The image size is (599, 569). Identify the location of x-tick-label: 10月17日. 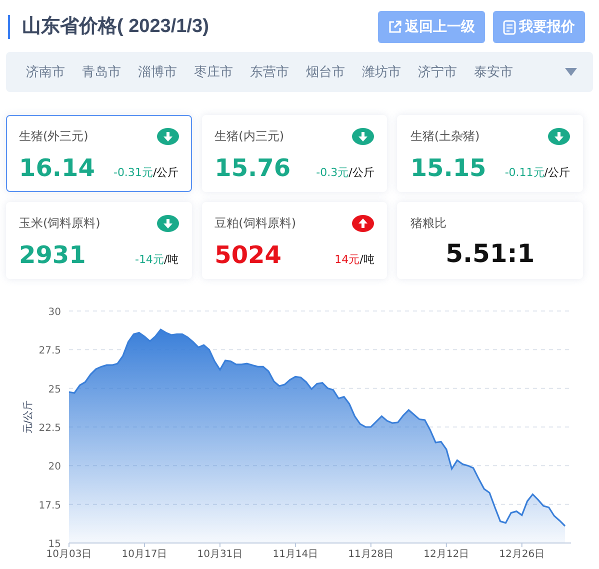
(145, 554).